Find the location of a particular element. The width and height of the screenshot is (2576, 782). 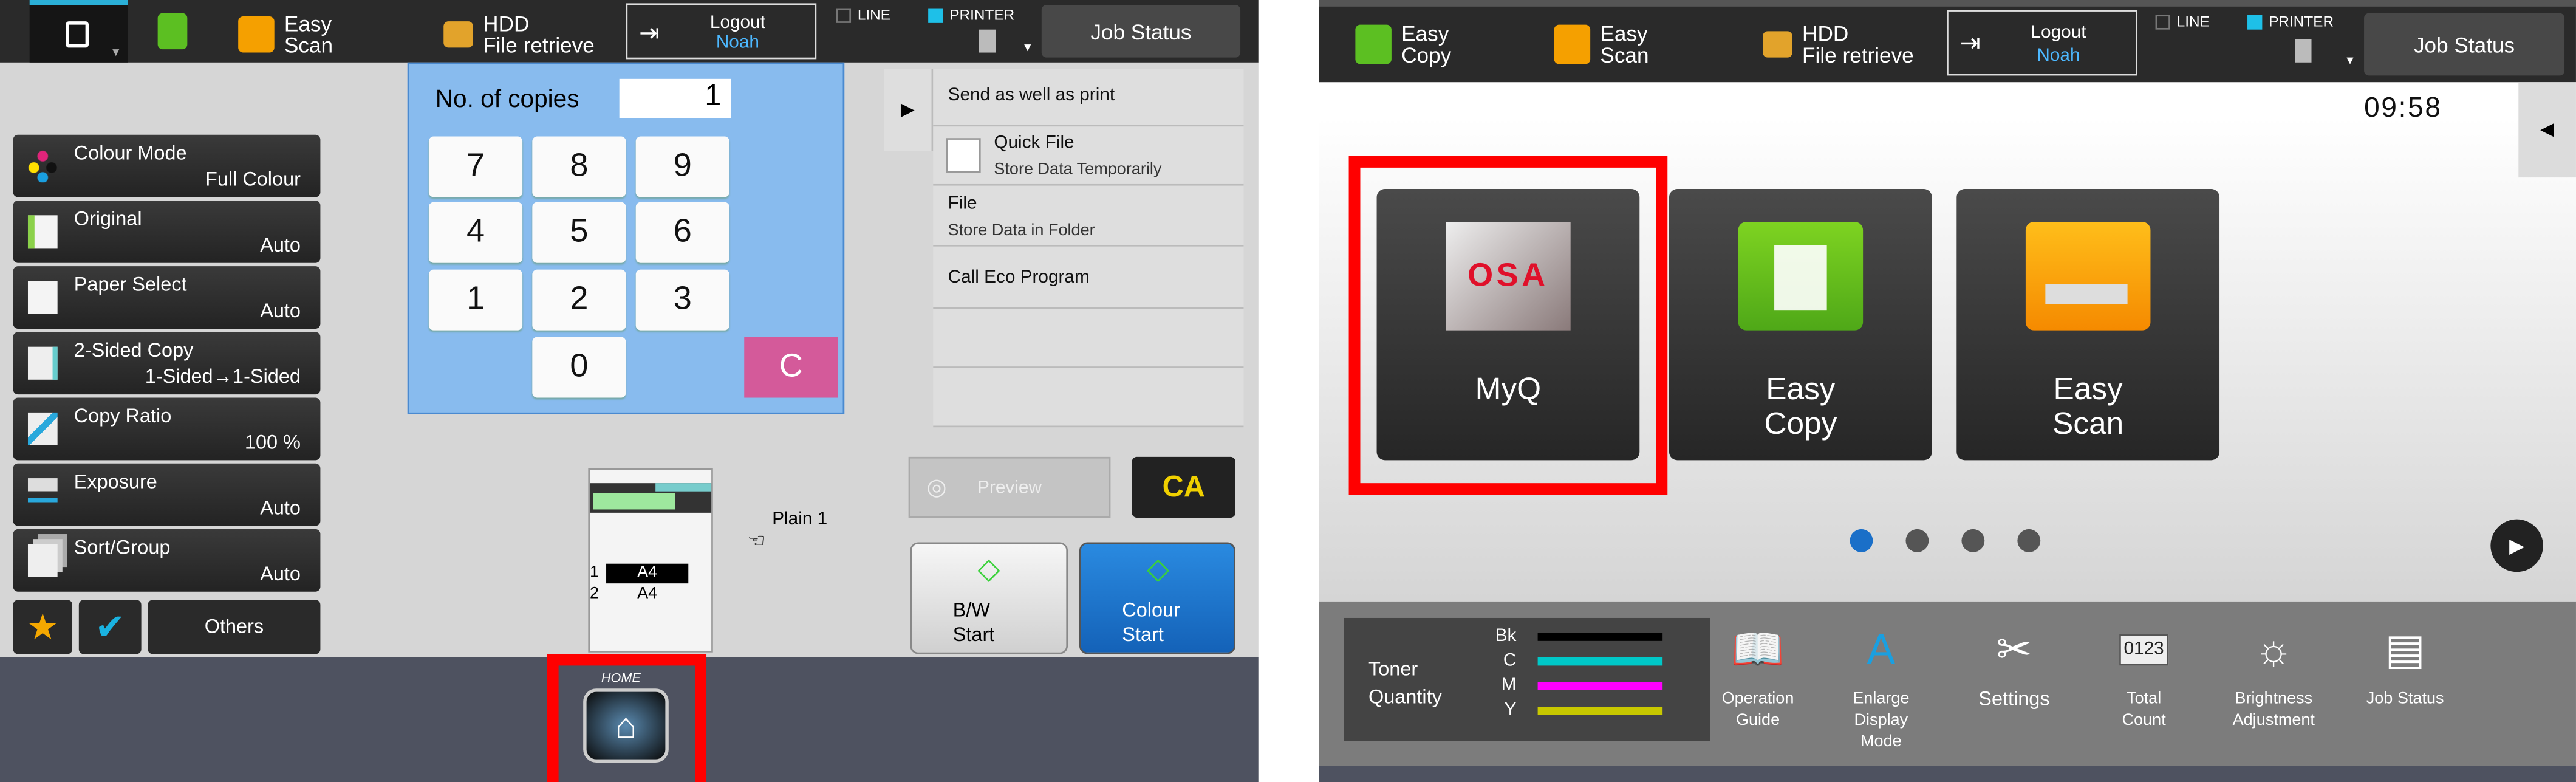

collapse-panel-button: ▶ is located at coordinates (909, 110).